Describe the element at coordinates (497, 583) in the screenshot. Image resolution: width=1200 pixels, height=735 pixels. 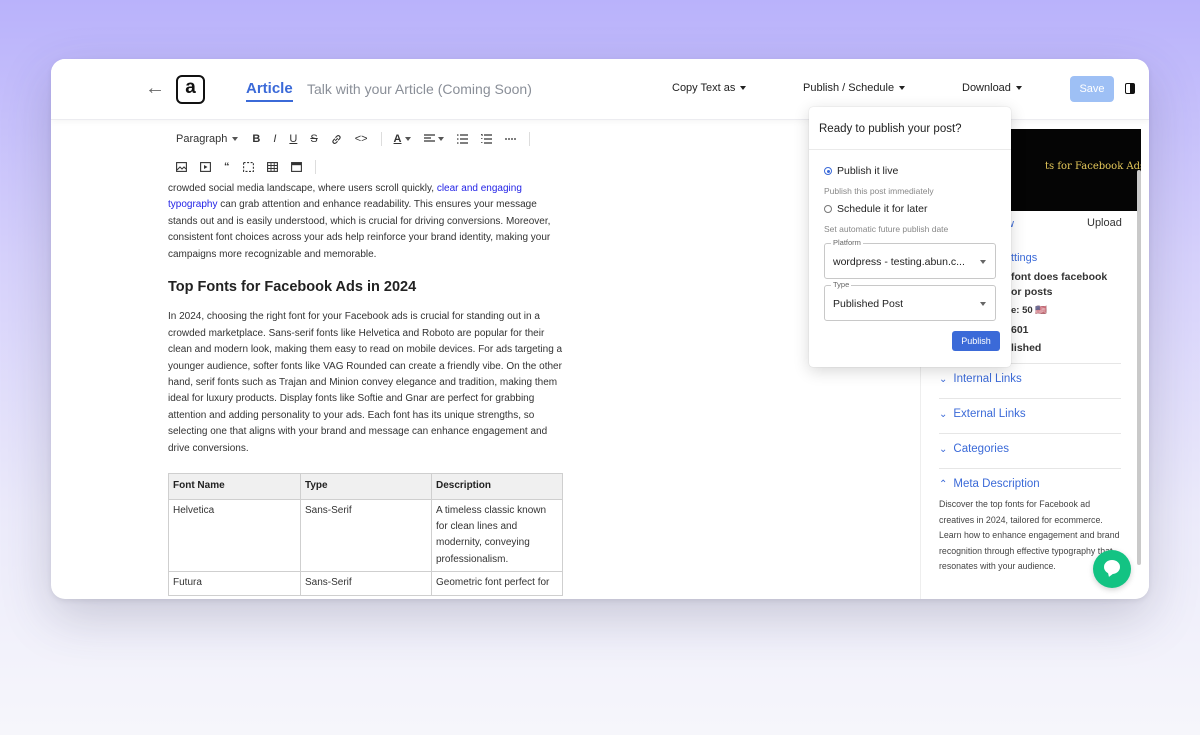
I see `table-cell: Geometric font perfect for` at that location.